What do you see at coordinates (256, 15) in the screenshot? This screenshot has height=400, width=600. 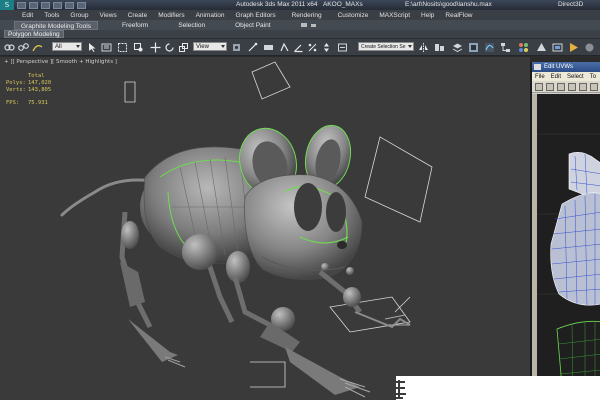 I see `menu-graph-editors: Graph Editors` at bounding box center [256, 15].